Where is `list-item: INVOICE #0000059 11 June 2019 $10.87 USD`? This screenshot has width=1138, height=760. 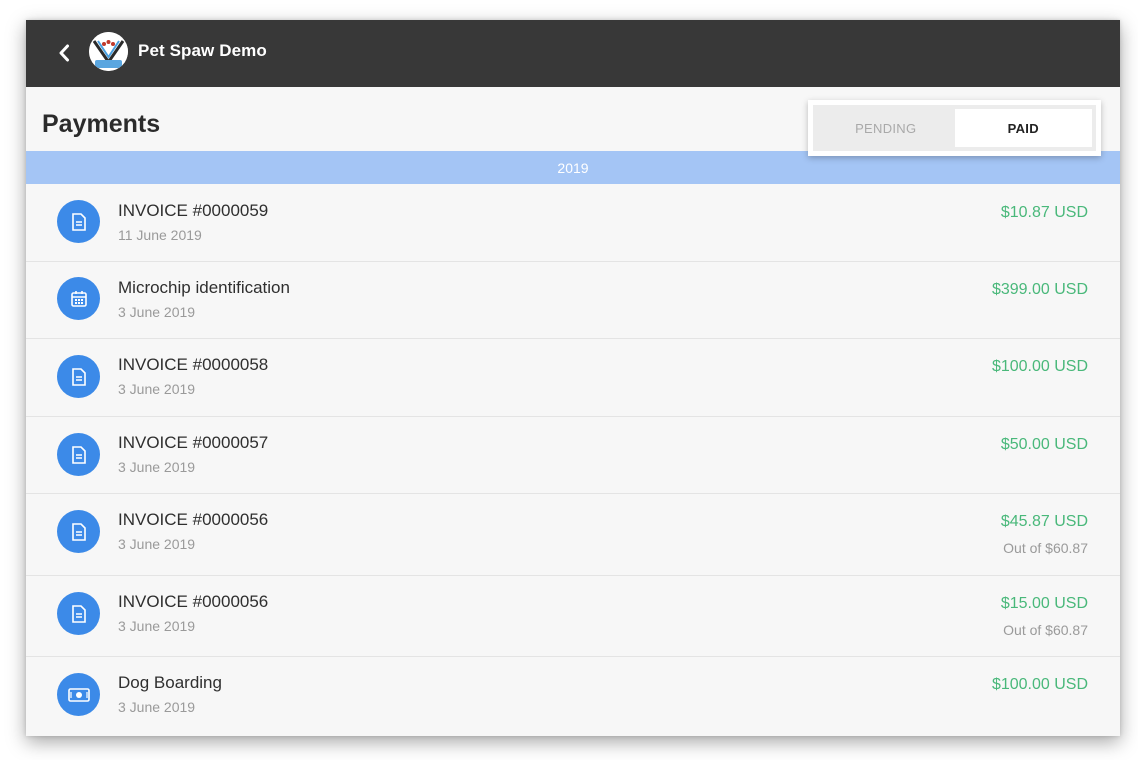
list-item: INVOICE #0000059 11 June 2019 $10.87 USD is located at coordinates (573, 223).